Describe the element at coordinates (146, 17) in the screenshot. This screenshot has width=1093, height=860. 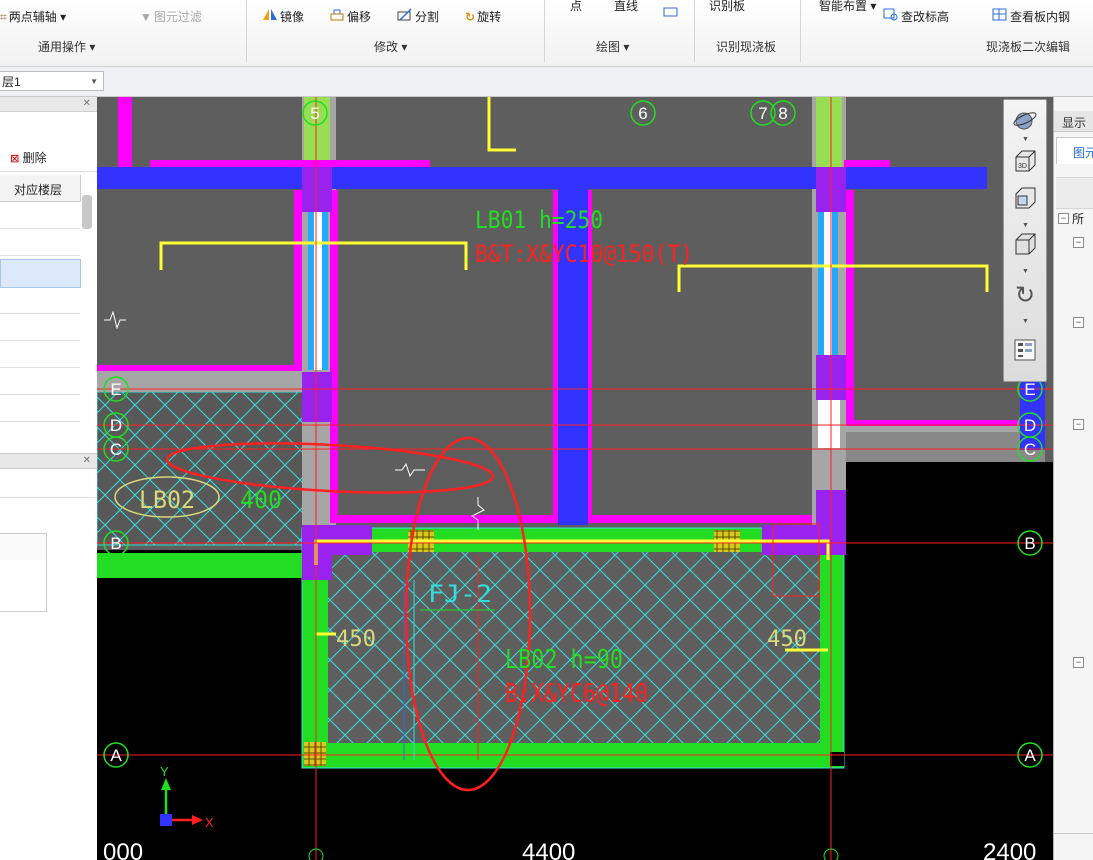
I see `filter-icon: ▼` at that location.